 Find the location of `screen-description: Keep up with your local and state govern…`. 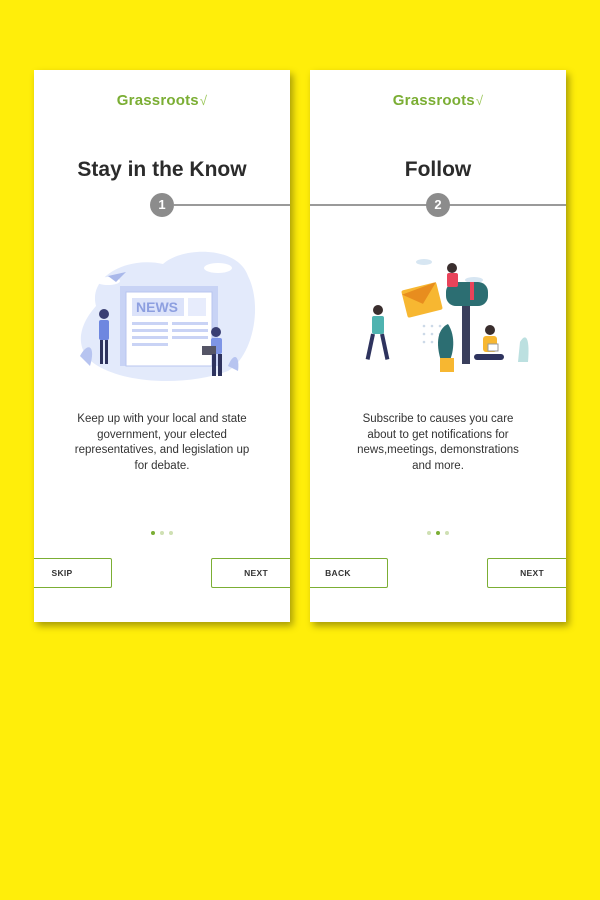

screen-description: Keep up with your local and state govern… is located at coordinates (162, 442).